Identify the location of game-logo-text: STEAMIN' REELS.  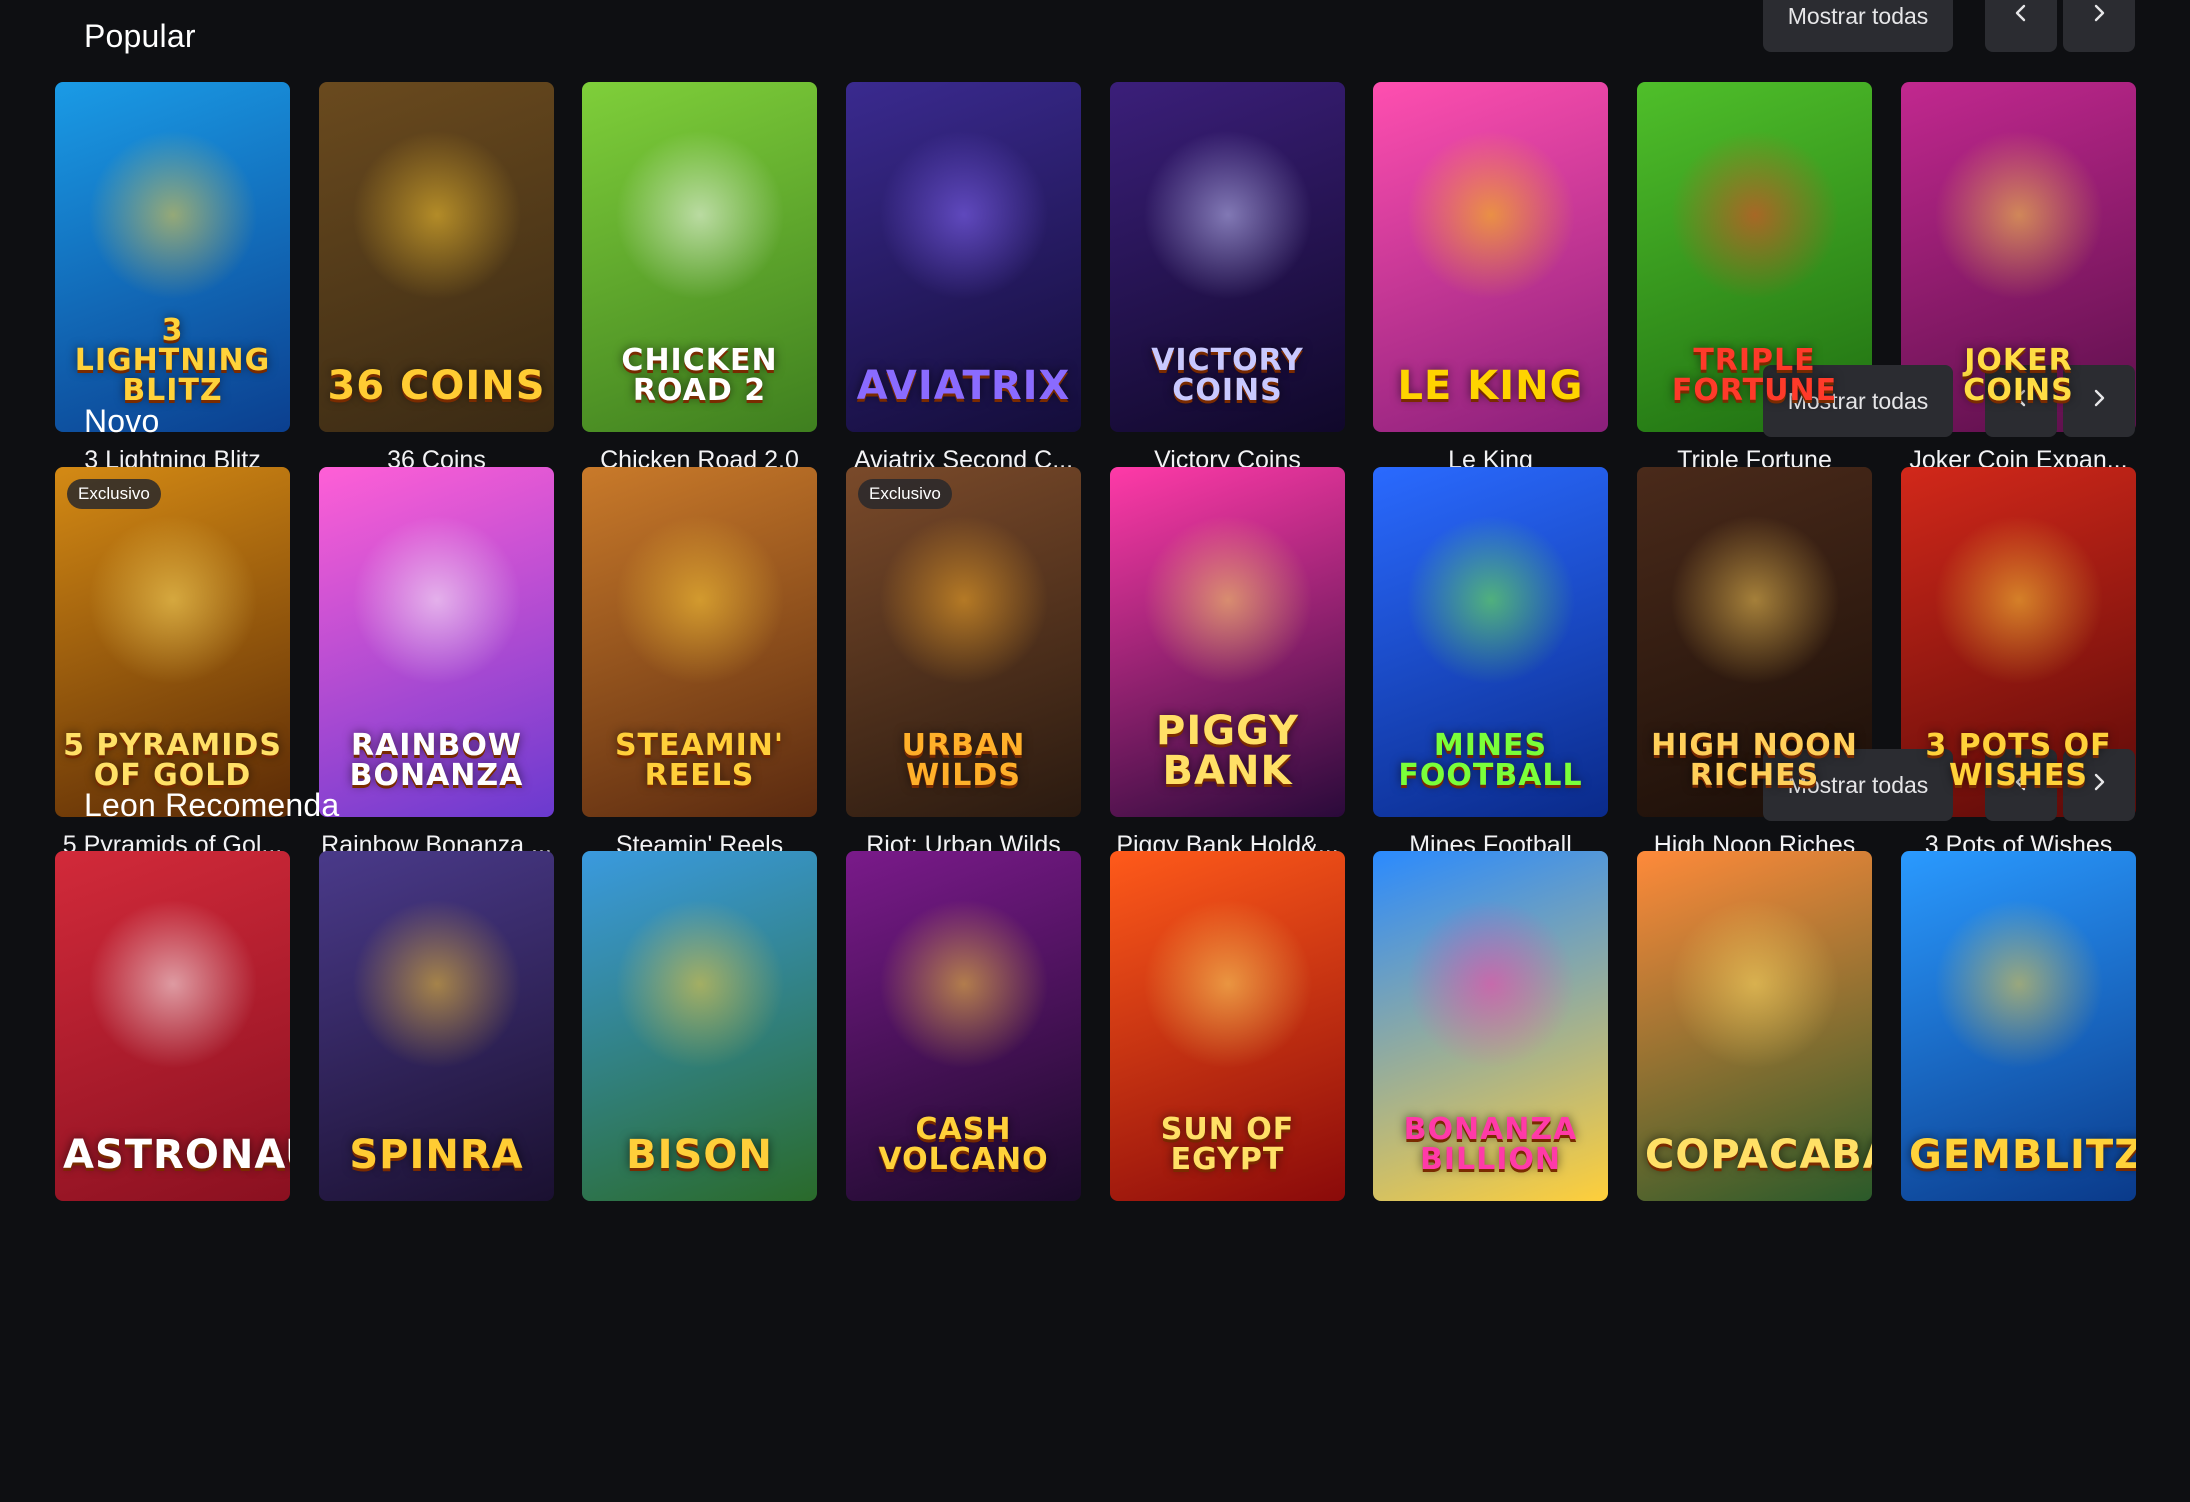
(699, 760).